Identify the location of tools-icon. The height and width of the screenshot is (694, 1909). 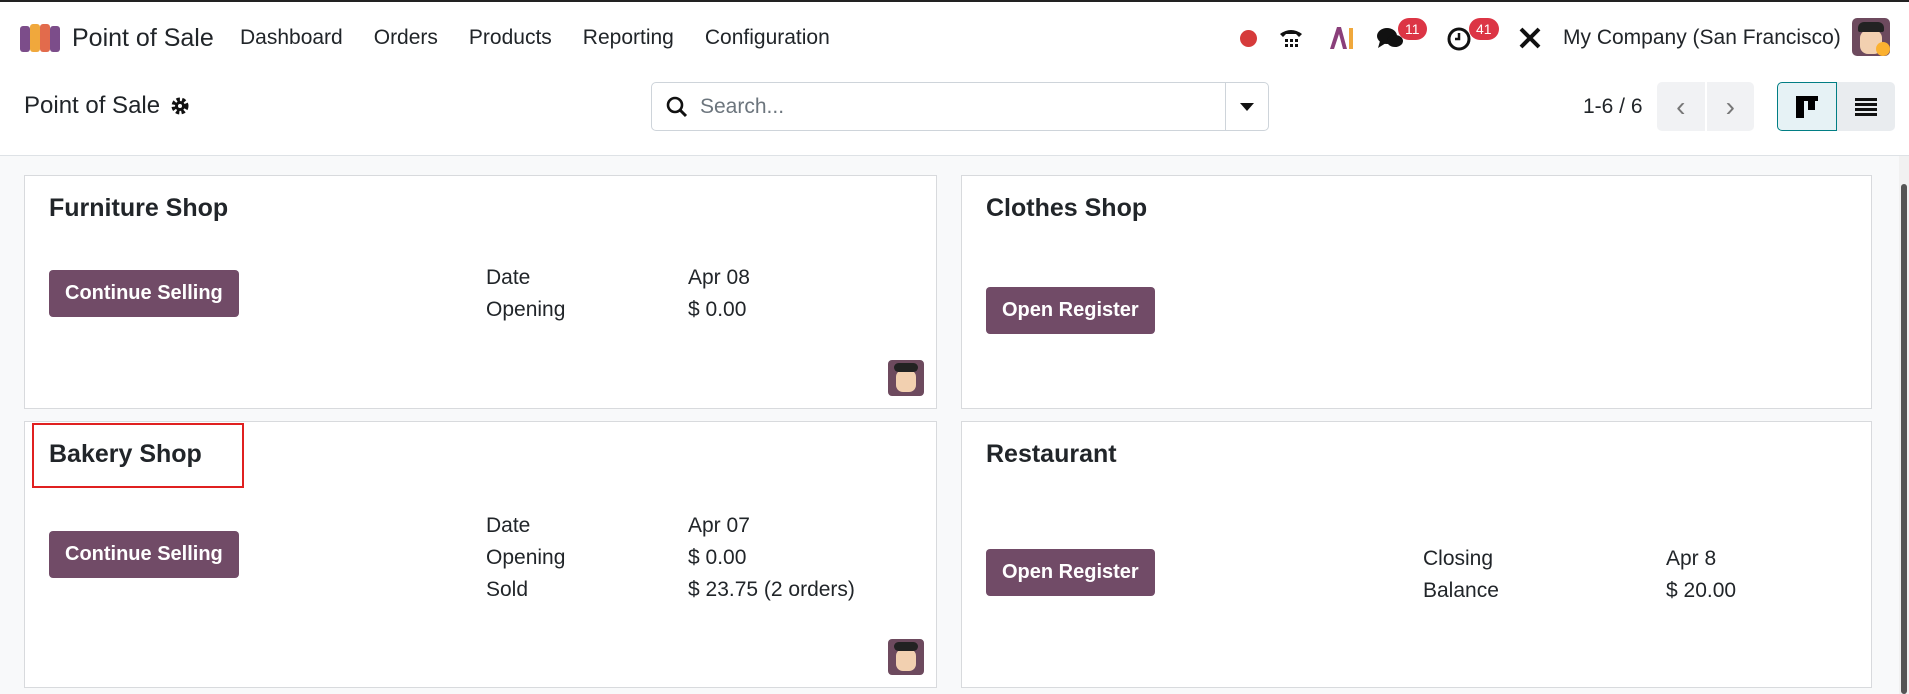
(1530, 38).